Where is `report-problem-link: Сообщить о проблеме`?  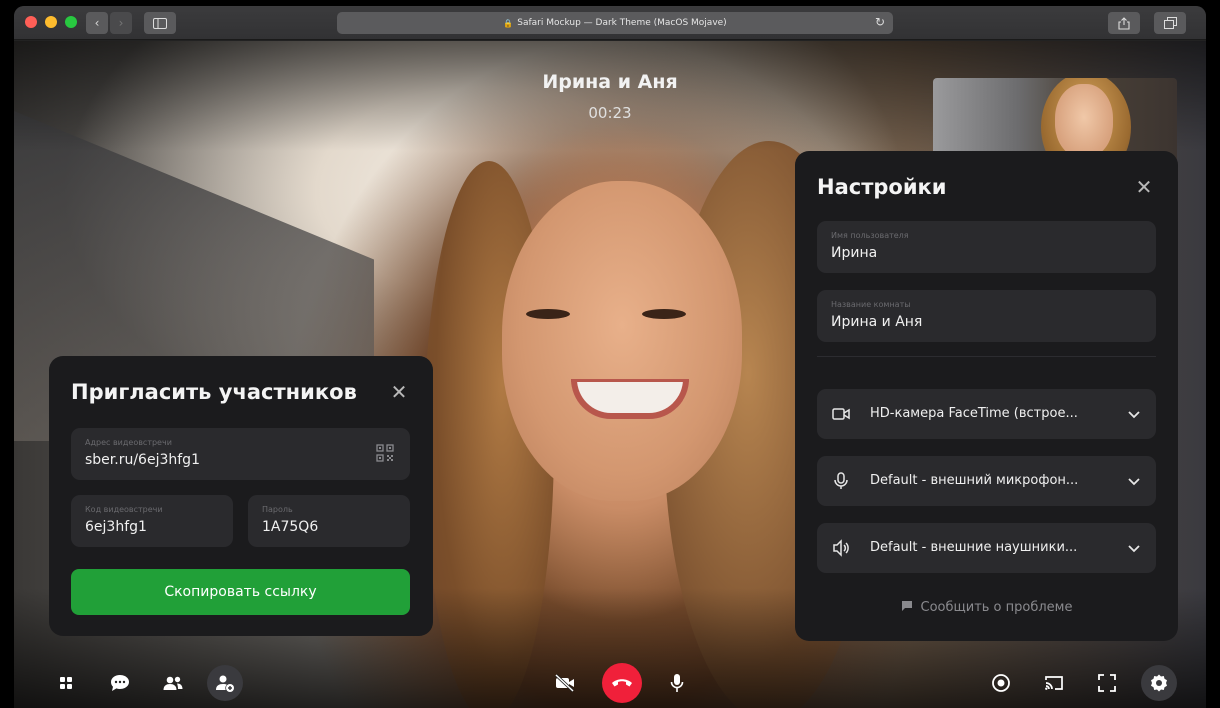 report-problem-link: Сообщить о проблеме is located at coordinates (986, 607).